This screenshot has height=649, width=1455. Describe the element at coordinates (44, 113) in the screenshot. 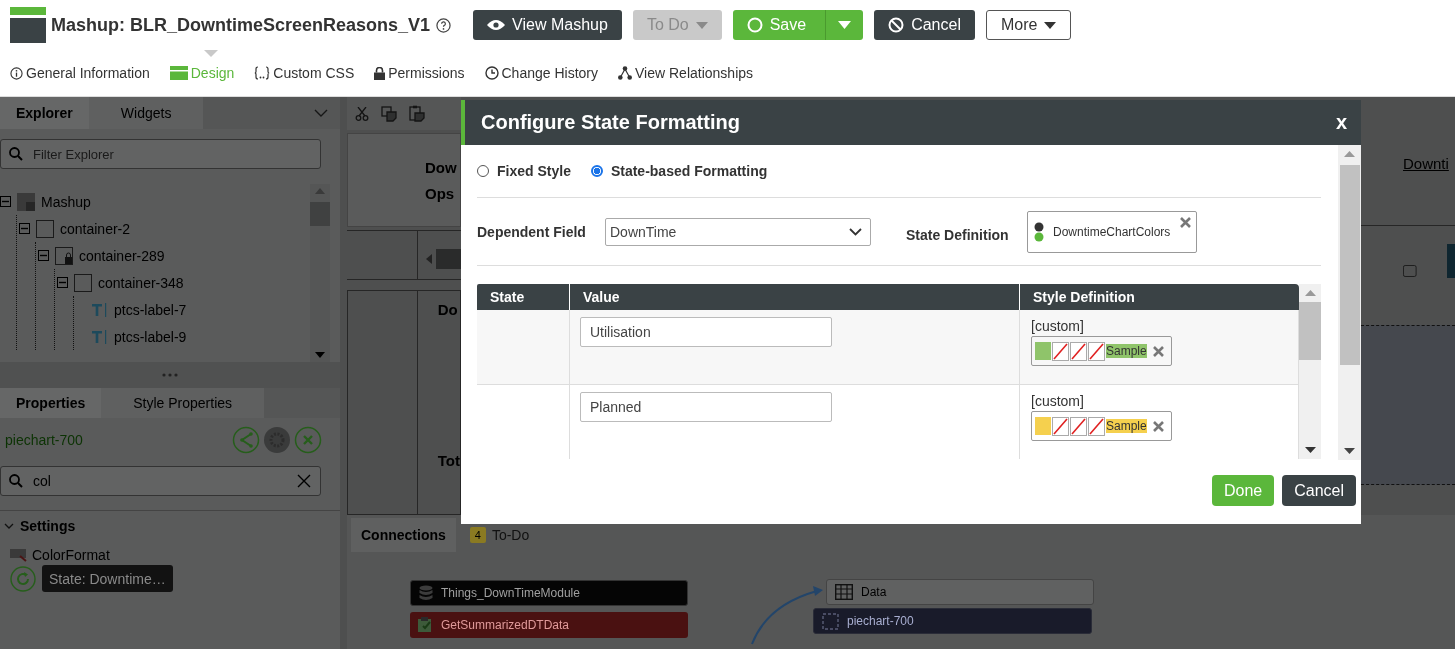

I see `panel-tab: Explorer` at that location.